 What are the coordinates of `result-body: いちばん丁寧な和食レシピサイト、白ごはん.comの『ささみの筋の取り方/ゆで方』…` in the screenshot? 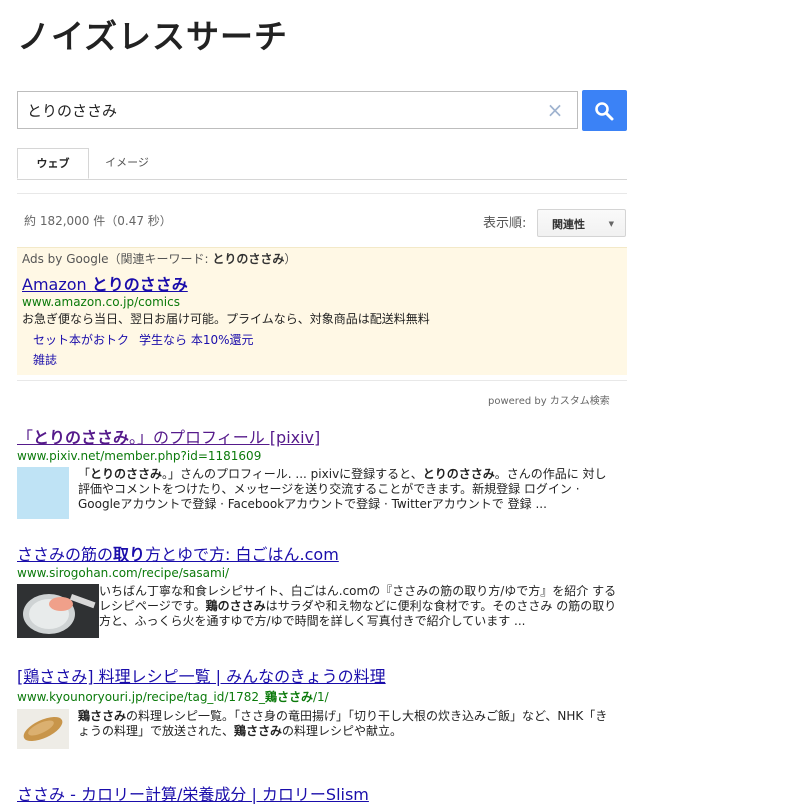 It's located at (322, 612).